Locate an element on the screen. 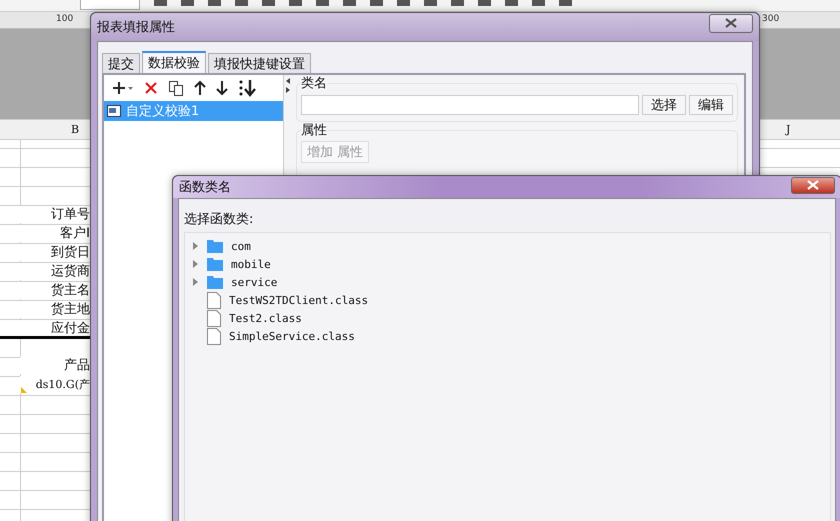 The height and width of the screenshot is (521, 840). ruler-label: 100 is located at coordinates (65, 19).